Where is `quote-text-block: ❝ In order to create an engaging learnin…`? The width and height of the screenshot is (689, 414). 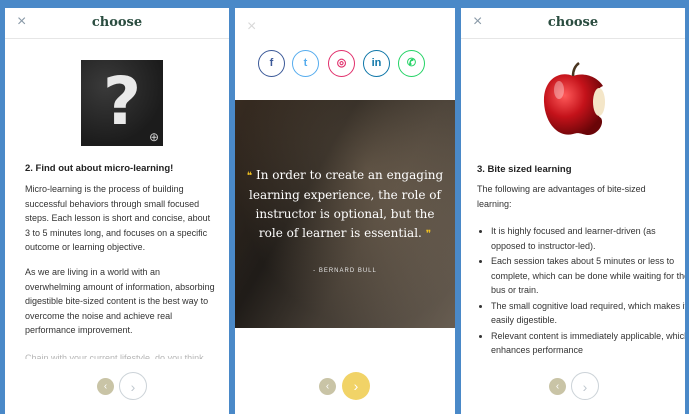 quote-text-block: ❝ In order to create an engaging learnin… is located at coordinates (345, 205).